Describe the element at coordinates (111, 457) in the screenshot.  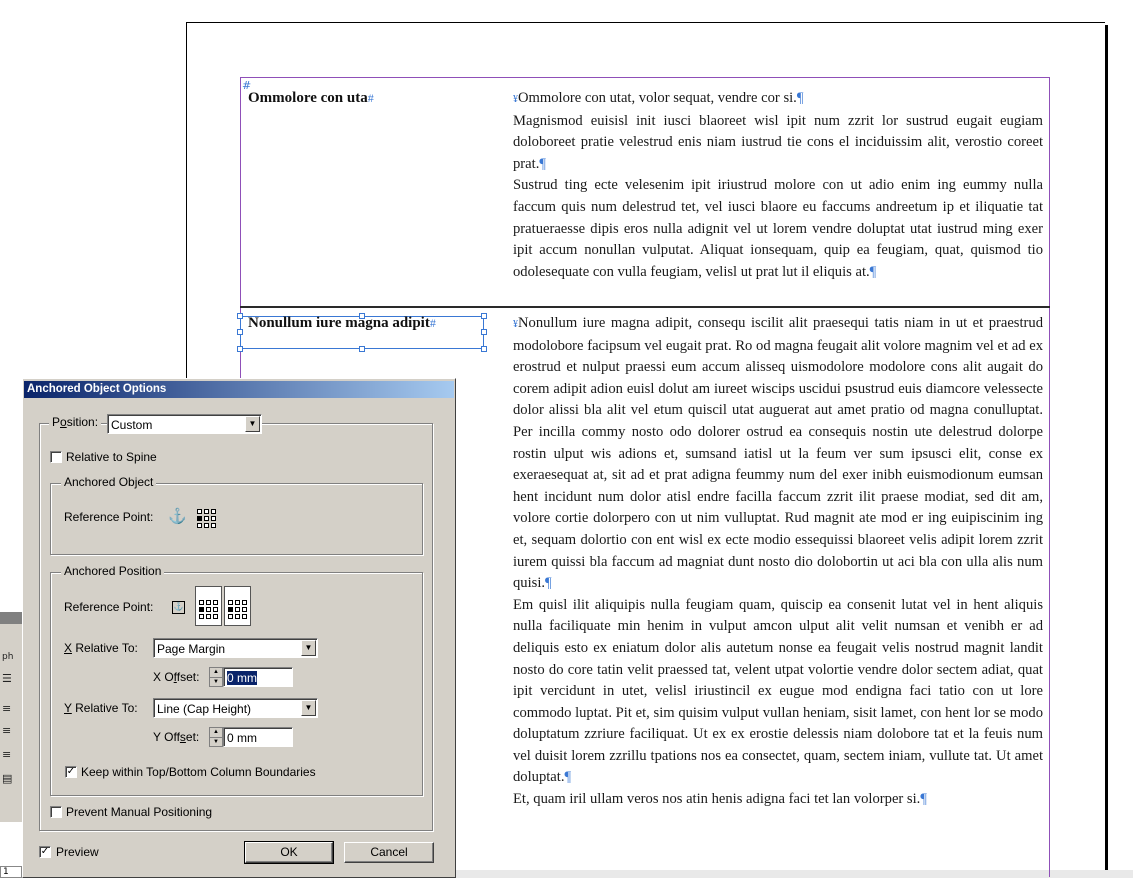
I see `relative-to-spine-label: Relative to Spine` at that location.